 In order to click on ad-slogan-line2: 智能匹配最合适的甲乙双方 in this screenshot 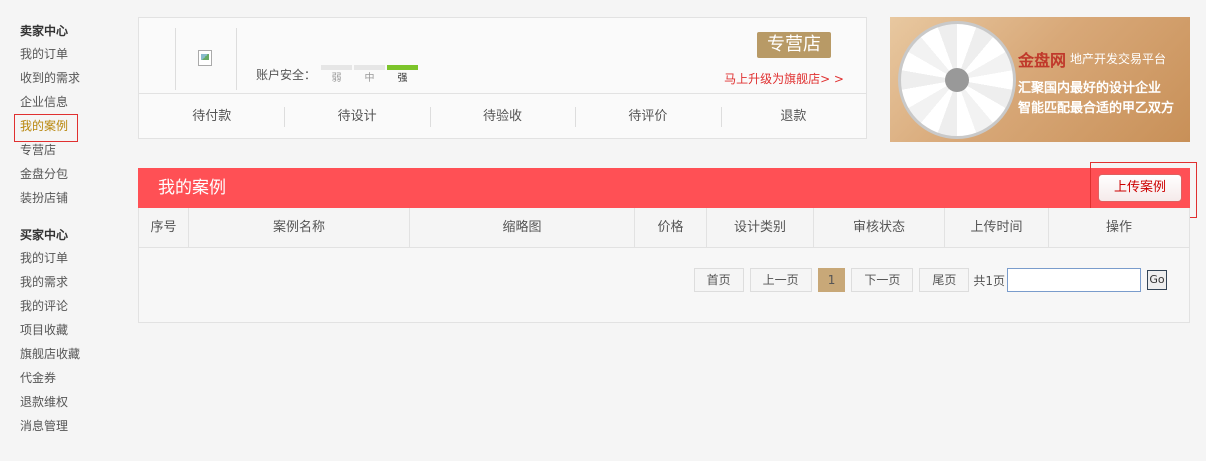, I will do `click(1096, 108)`.